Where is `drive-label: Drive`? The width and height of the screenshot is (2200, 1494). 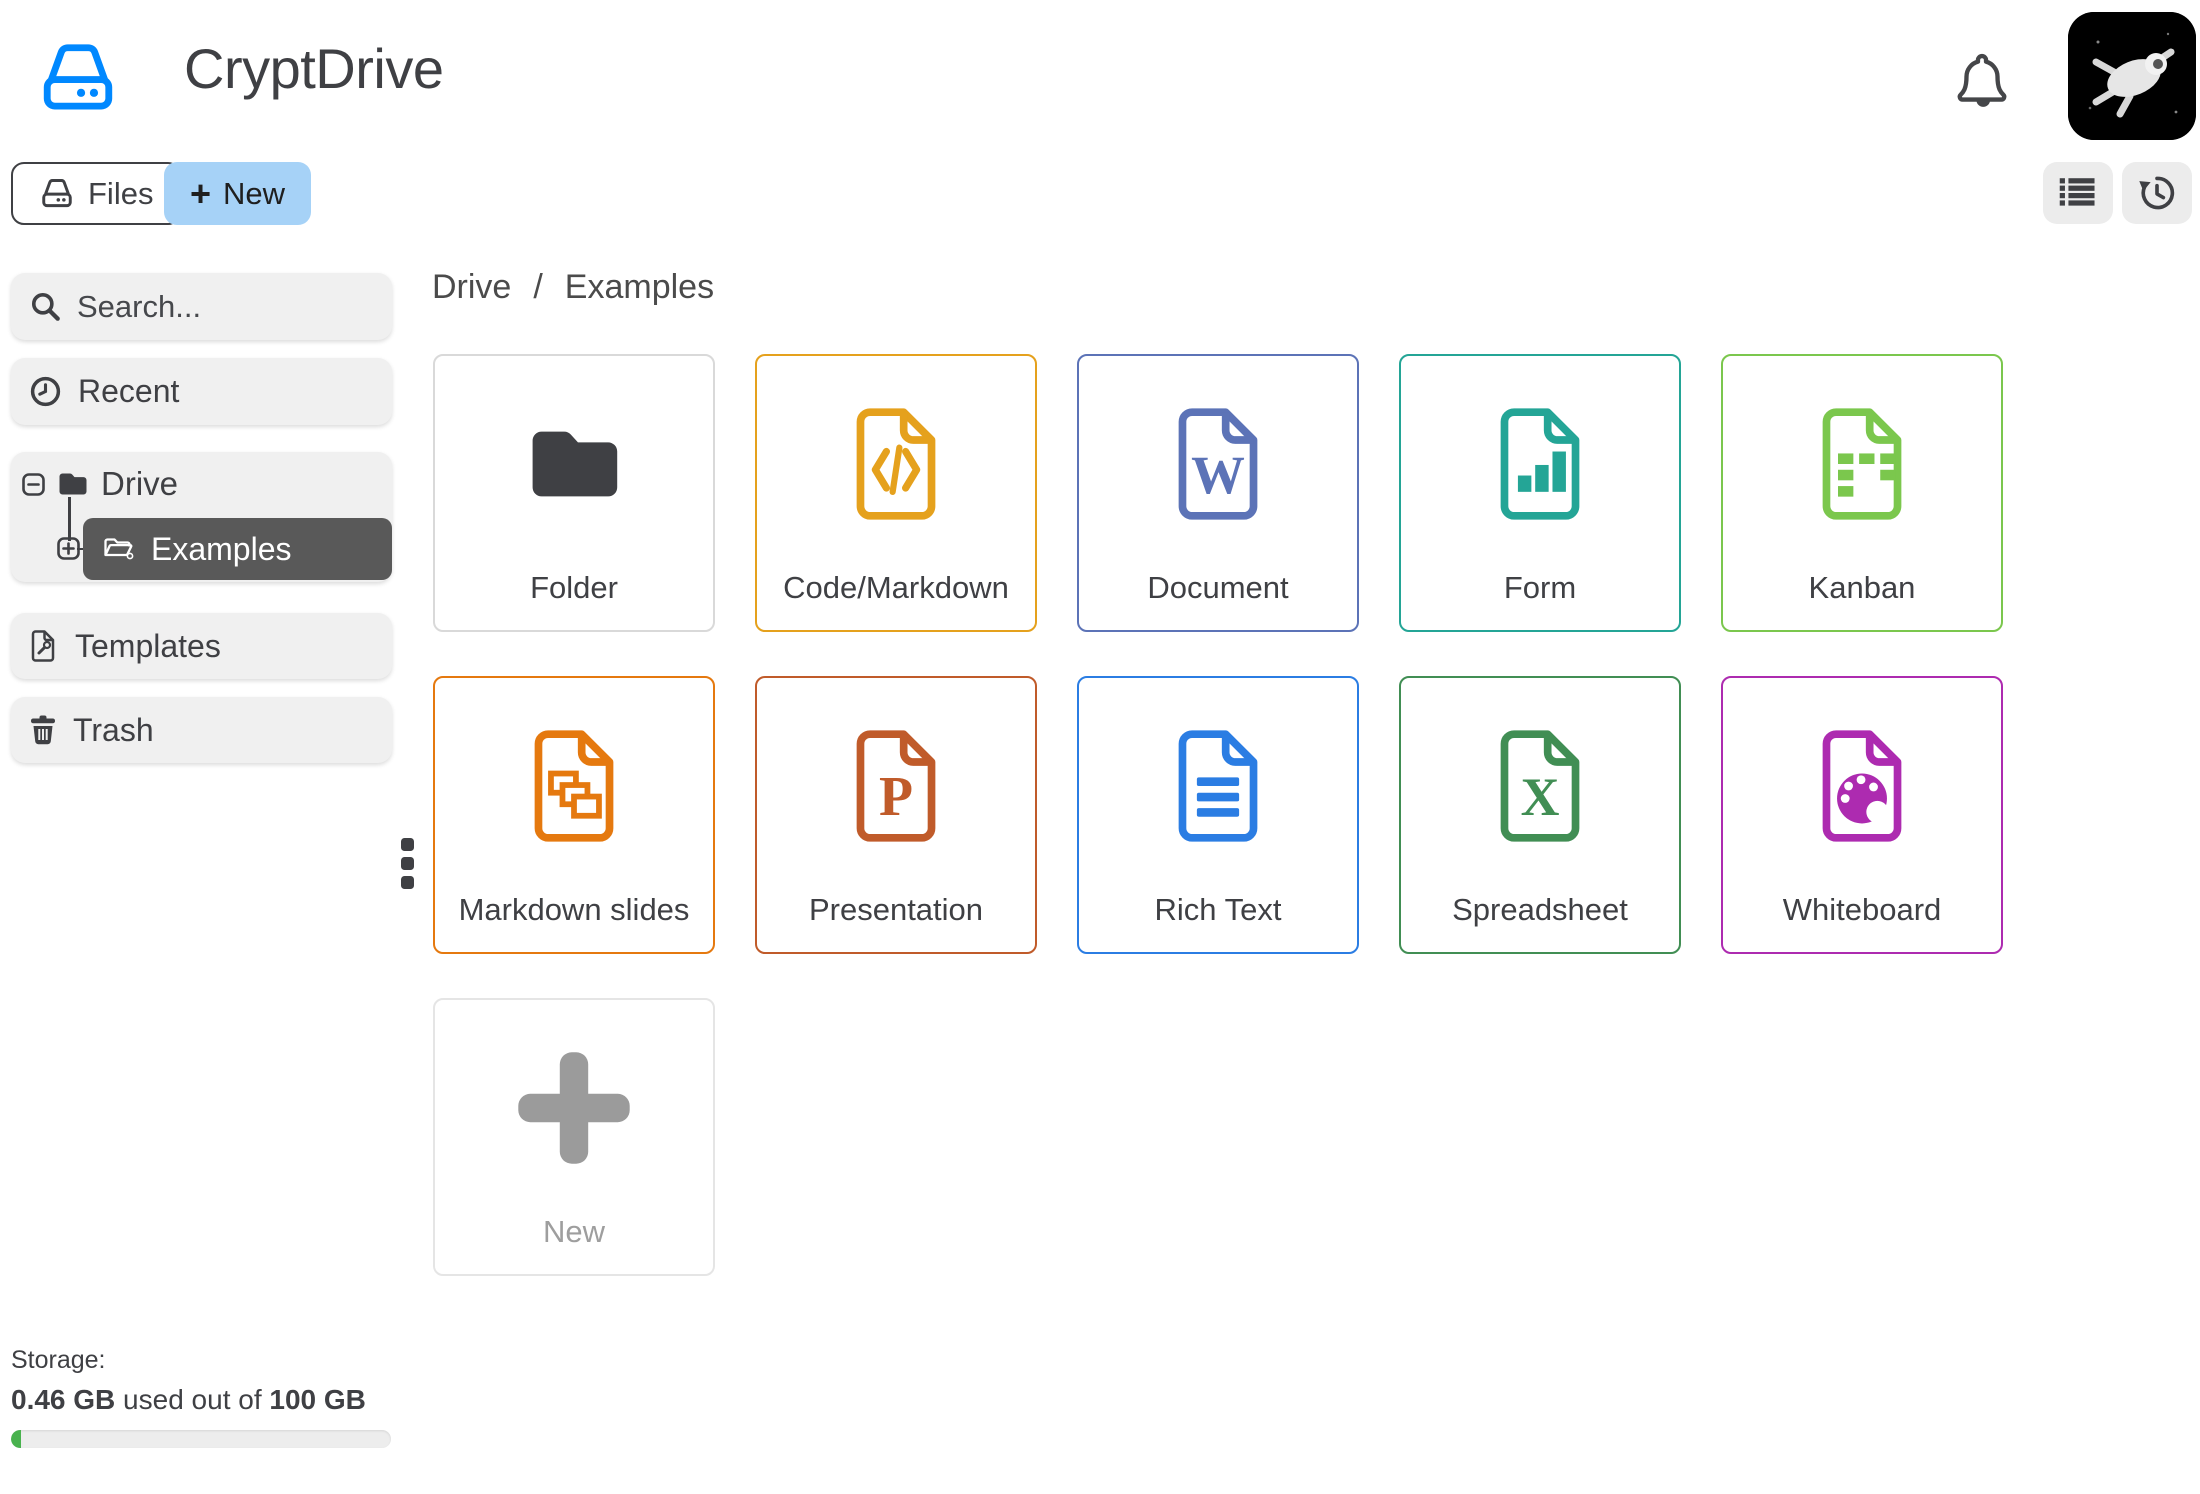 drive-label: Drive is located at coordinates (140, 483).